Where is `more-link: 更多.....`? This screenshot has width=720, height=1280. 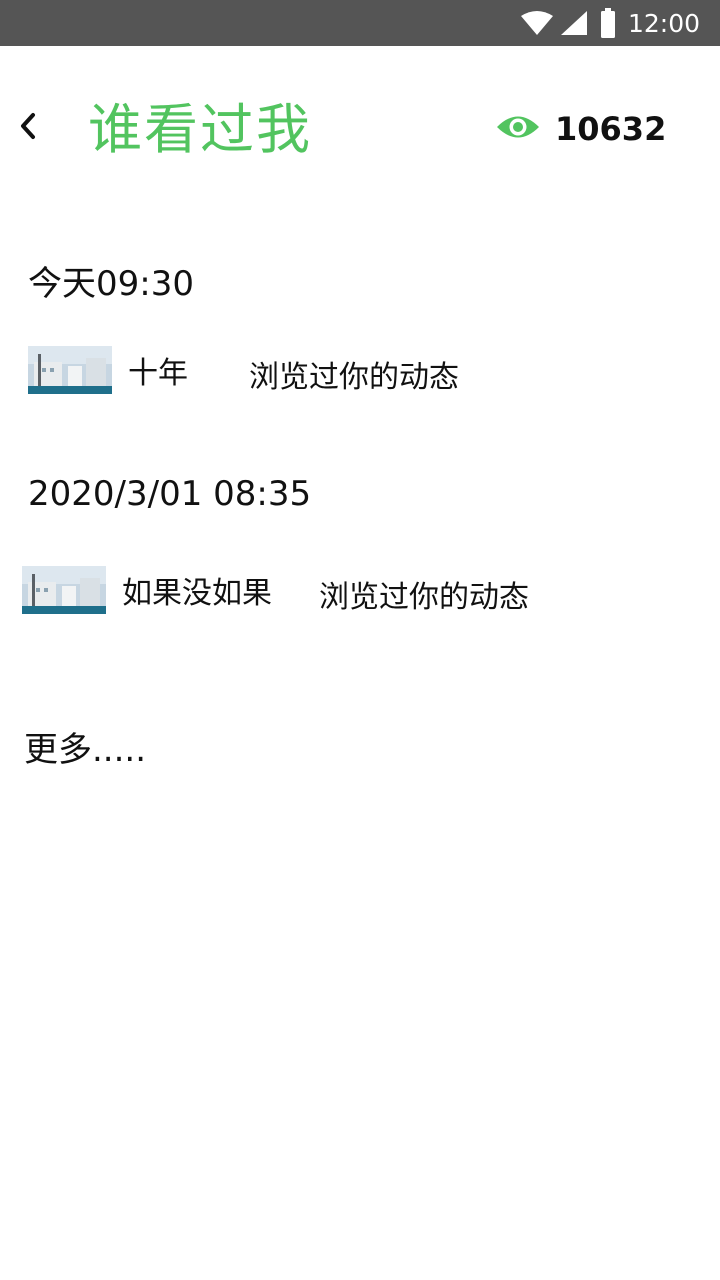 more-link: 更多..... is located at coordinates (85, 750).